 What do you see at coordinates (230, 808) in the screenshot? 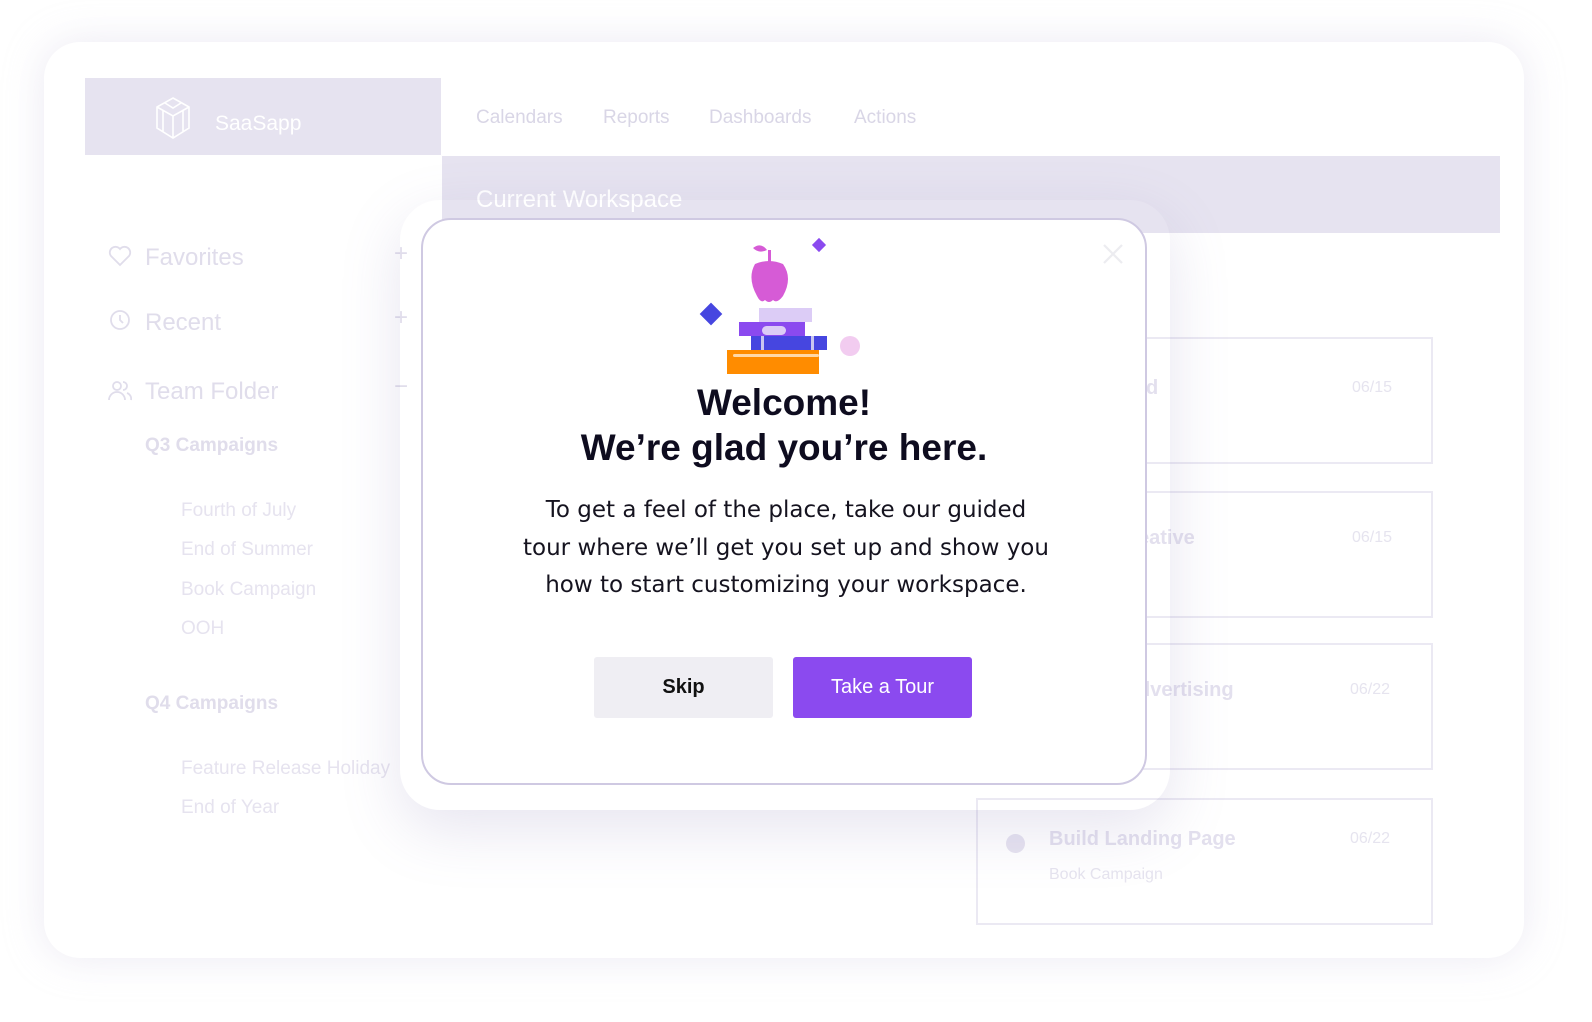
I see `sidebar-subitem: End of Year` at bounding box center [230, 808].